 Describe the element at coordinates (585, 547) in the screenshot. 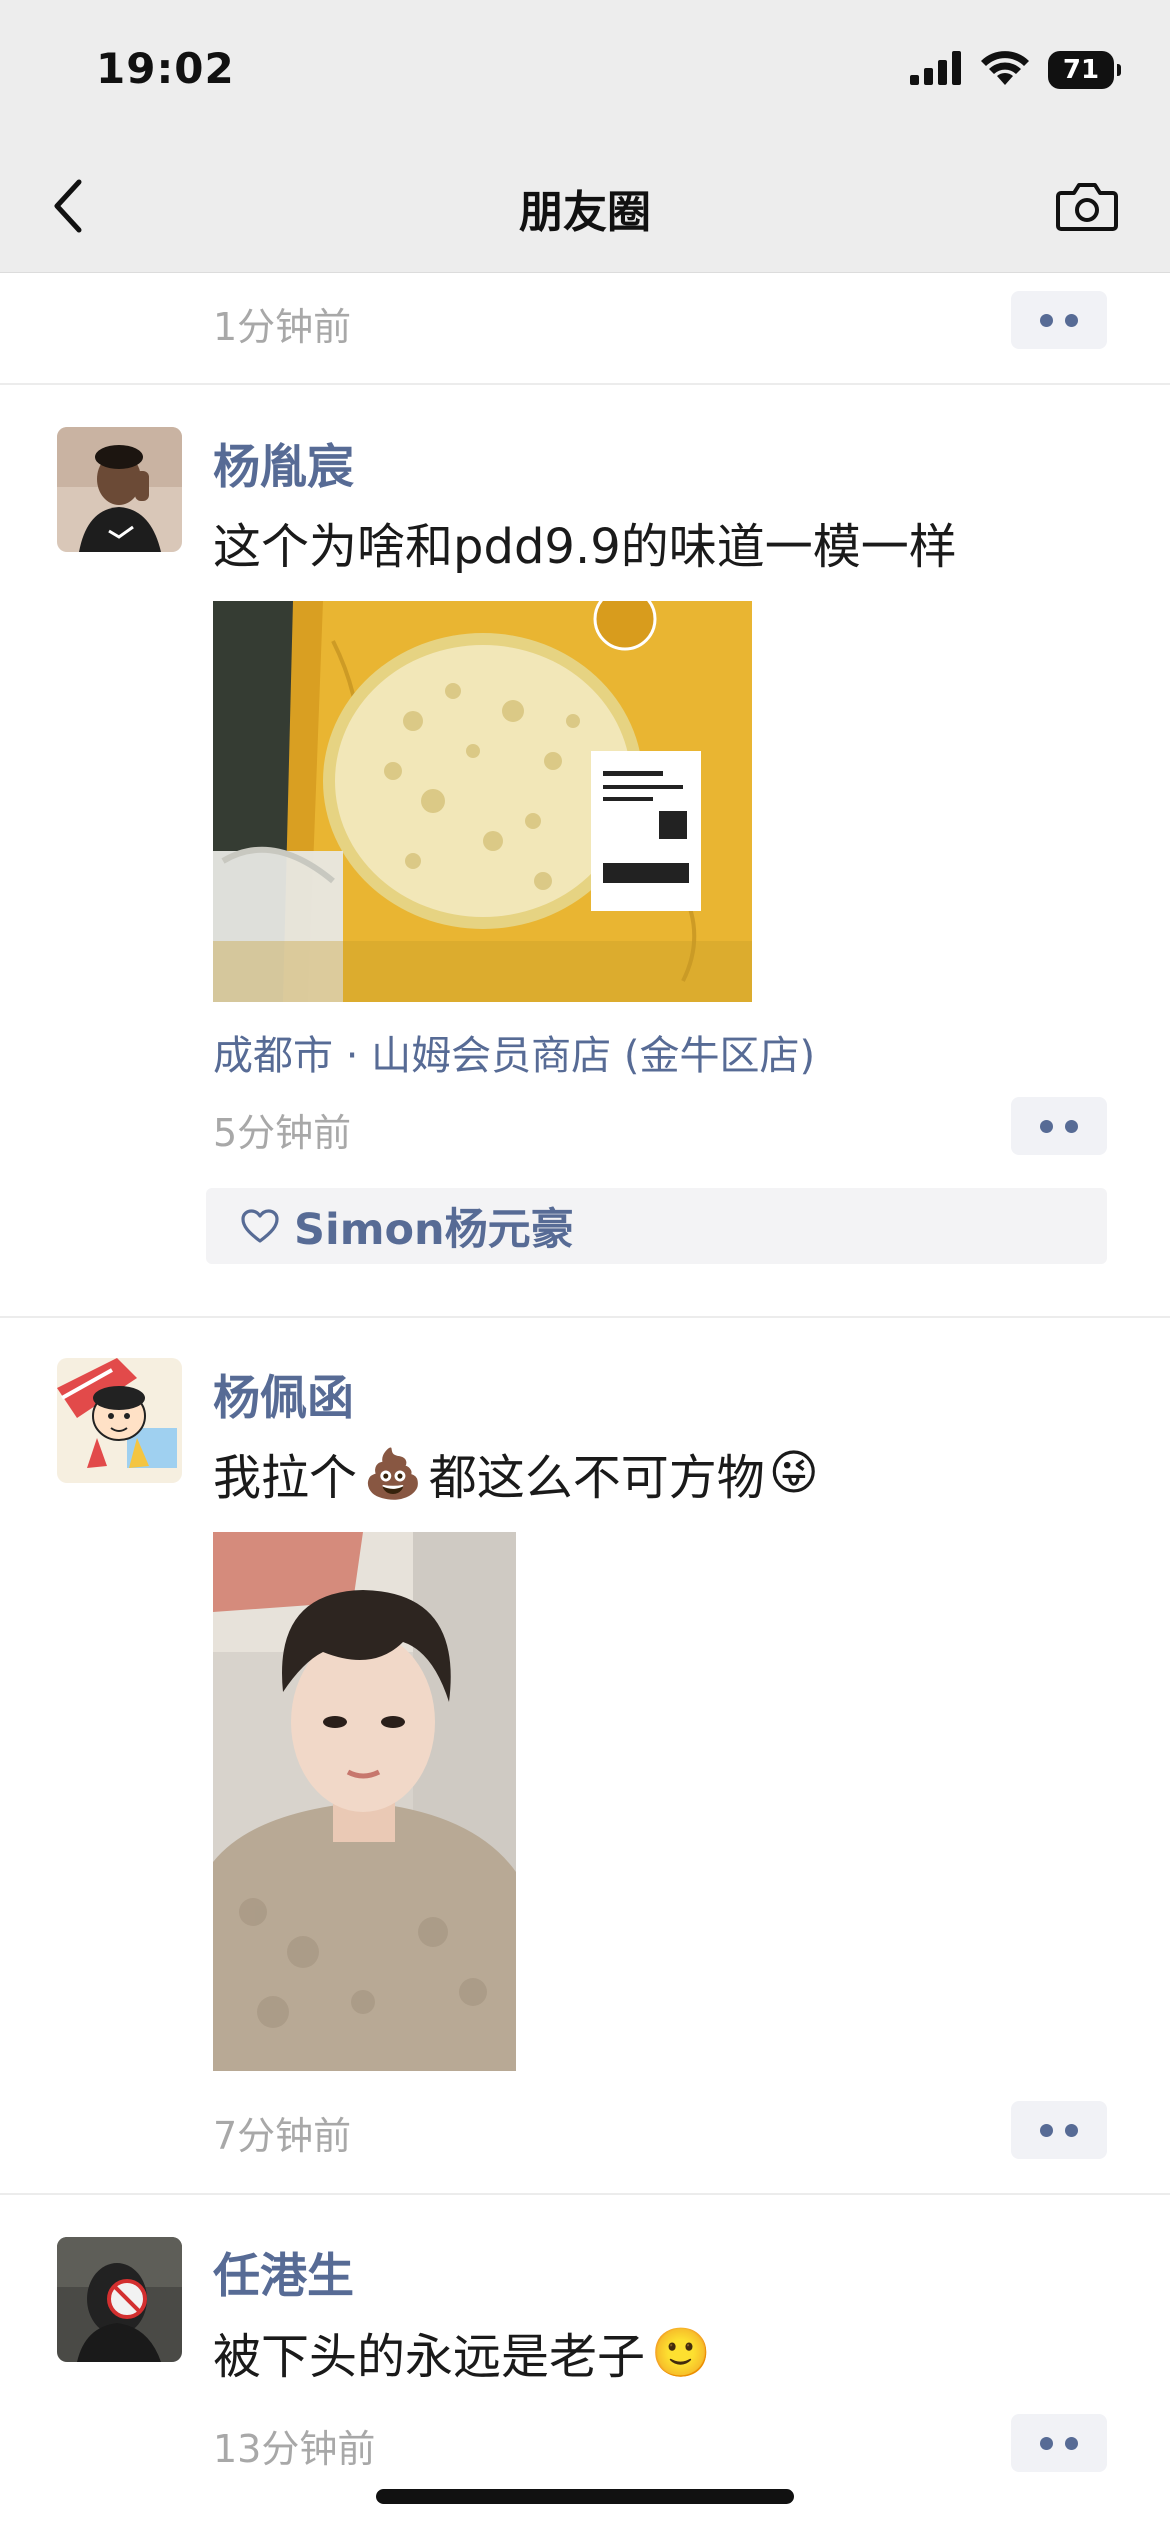

I see `post-text-content: 这个为啥和pdd9.9的味道一模一样` at that location.